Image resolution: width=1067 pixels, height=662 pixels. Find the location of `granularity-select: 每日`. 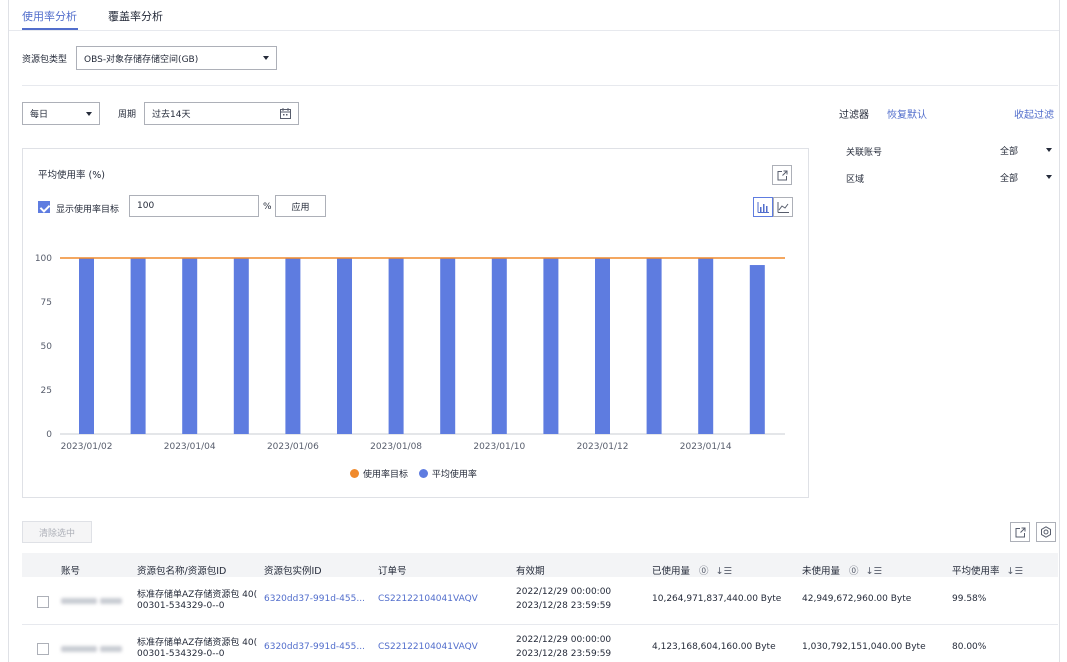

granularity-select: 每日 is located at coordinates (61, 113).